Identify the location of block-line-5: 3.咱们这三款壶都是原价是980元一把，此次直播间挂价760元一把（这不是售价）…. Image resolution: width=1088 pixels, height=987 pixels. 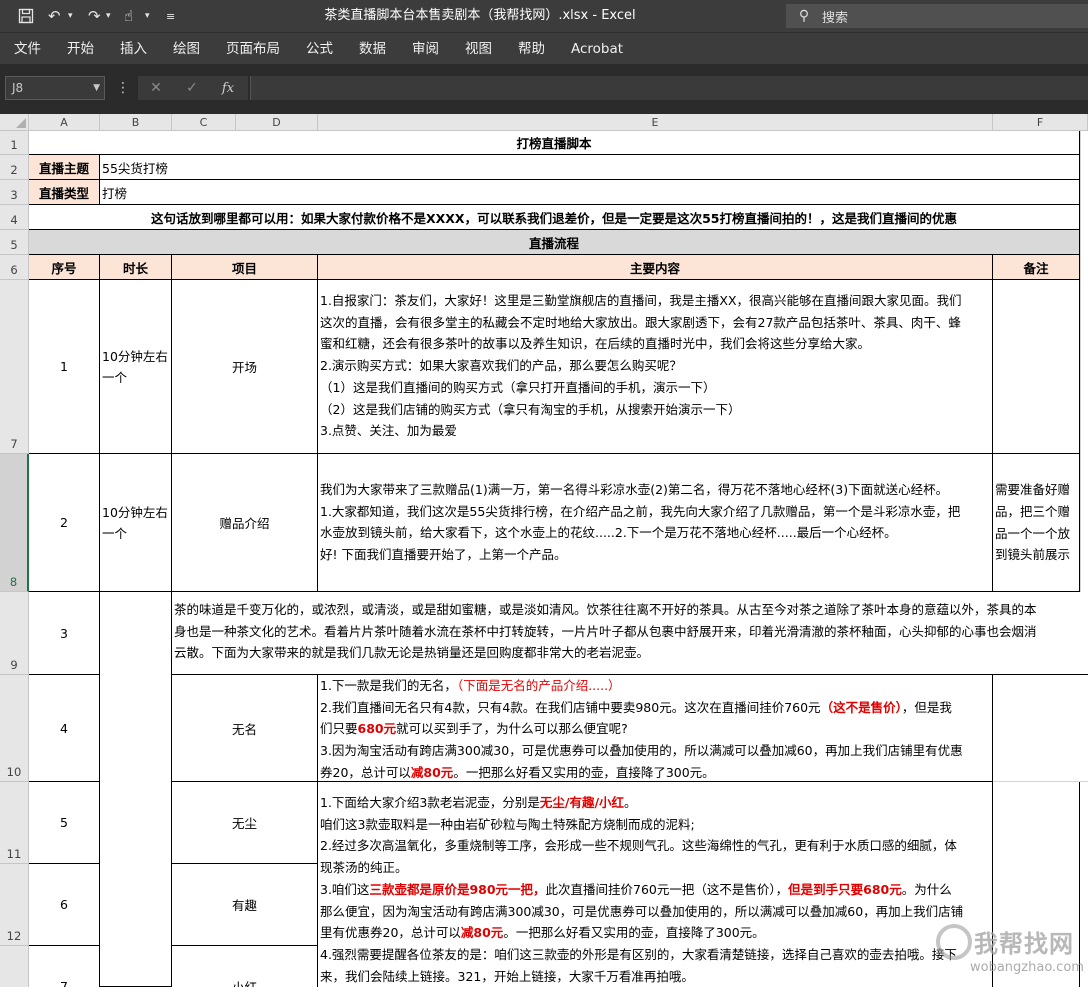
(655, 890).